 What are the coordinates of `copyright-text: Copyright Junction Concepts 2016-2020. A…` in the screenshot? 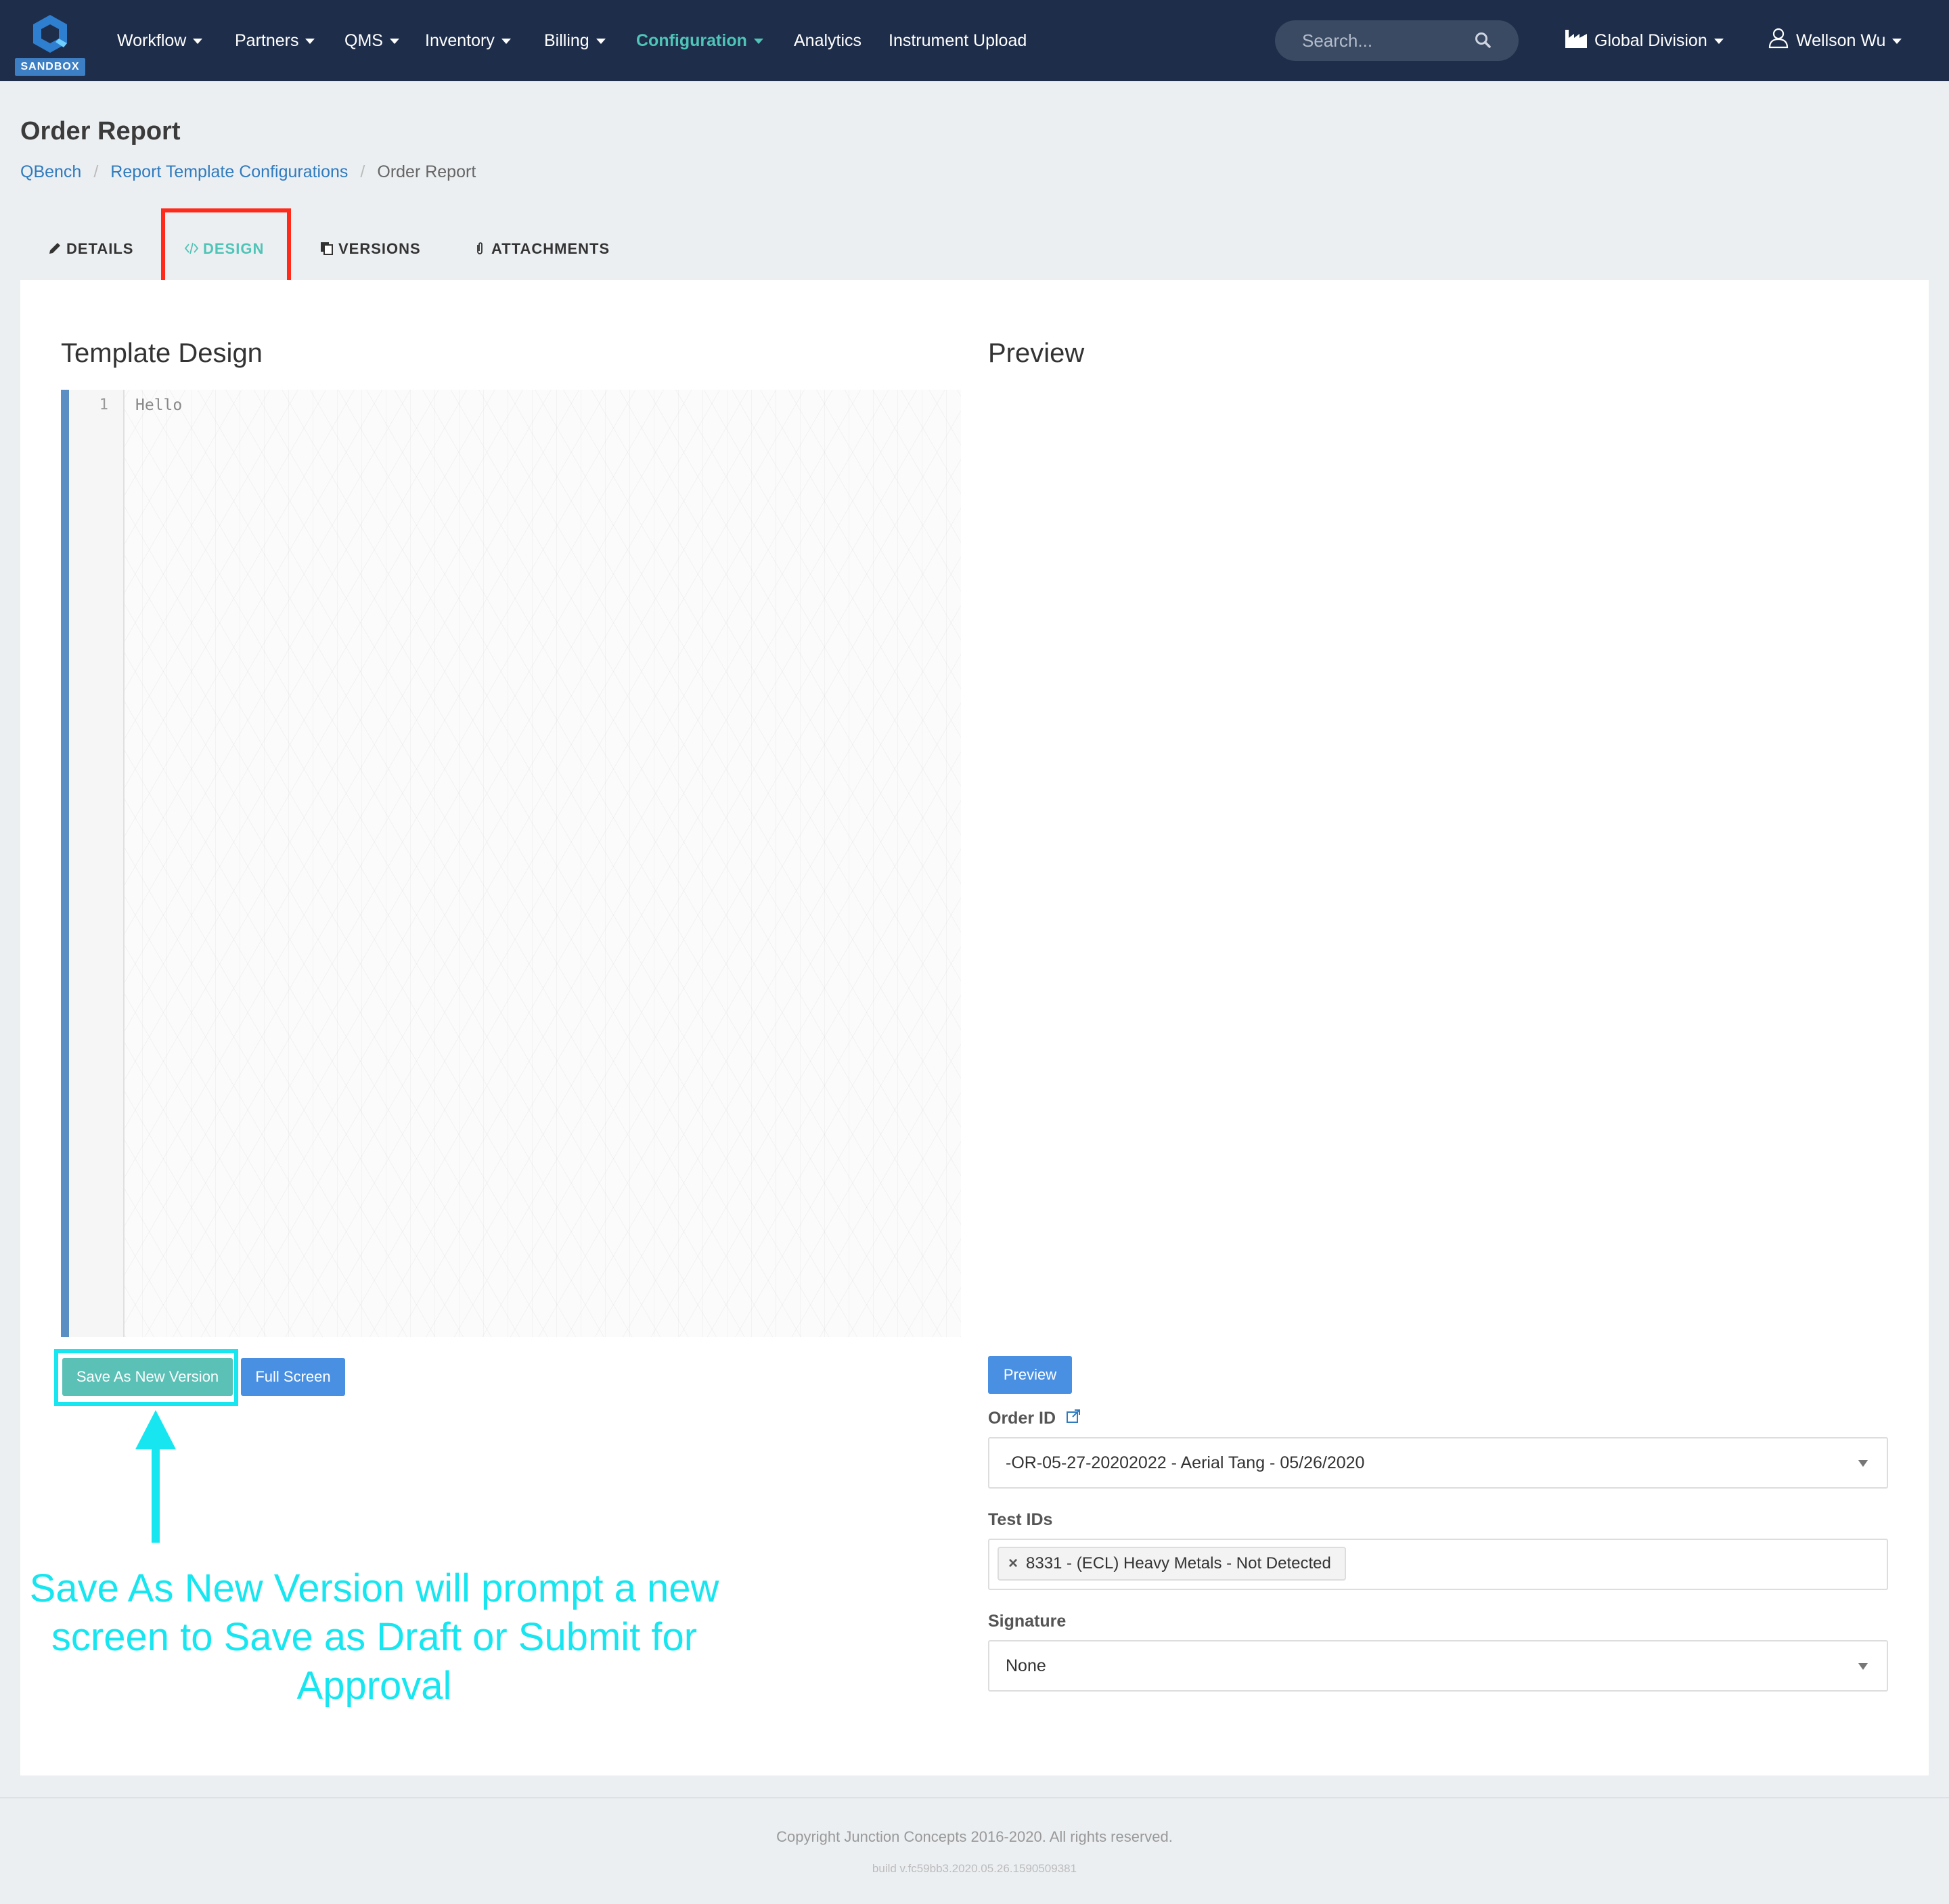 It's located at (974, 1837).